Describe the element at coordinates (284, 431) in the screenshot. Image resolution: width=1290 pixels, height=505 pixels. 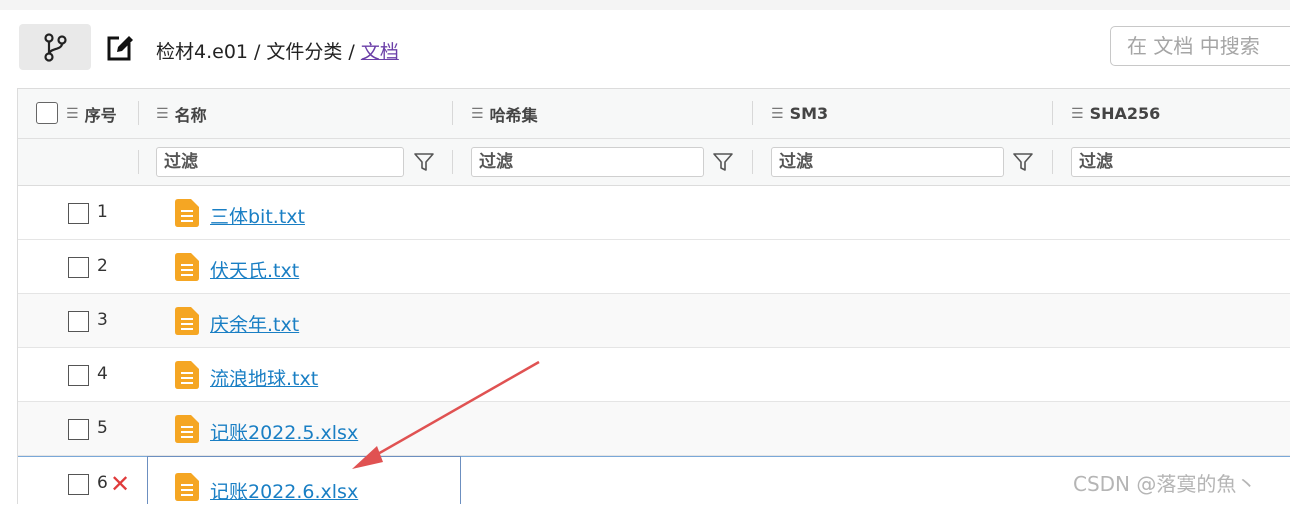
I see `file-name-link: 记账2022.5.xlsx` at that location.